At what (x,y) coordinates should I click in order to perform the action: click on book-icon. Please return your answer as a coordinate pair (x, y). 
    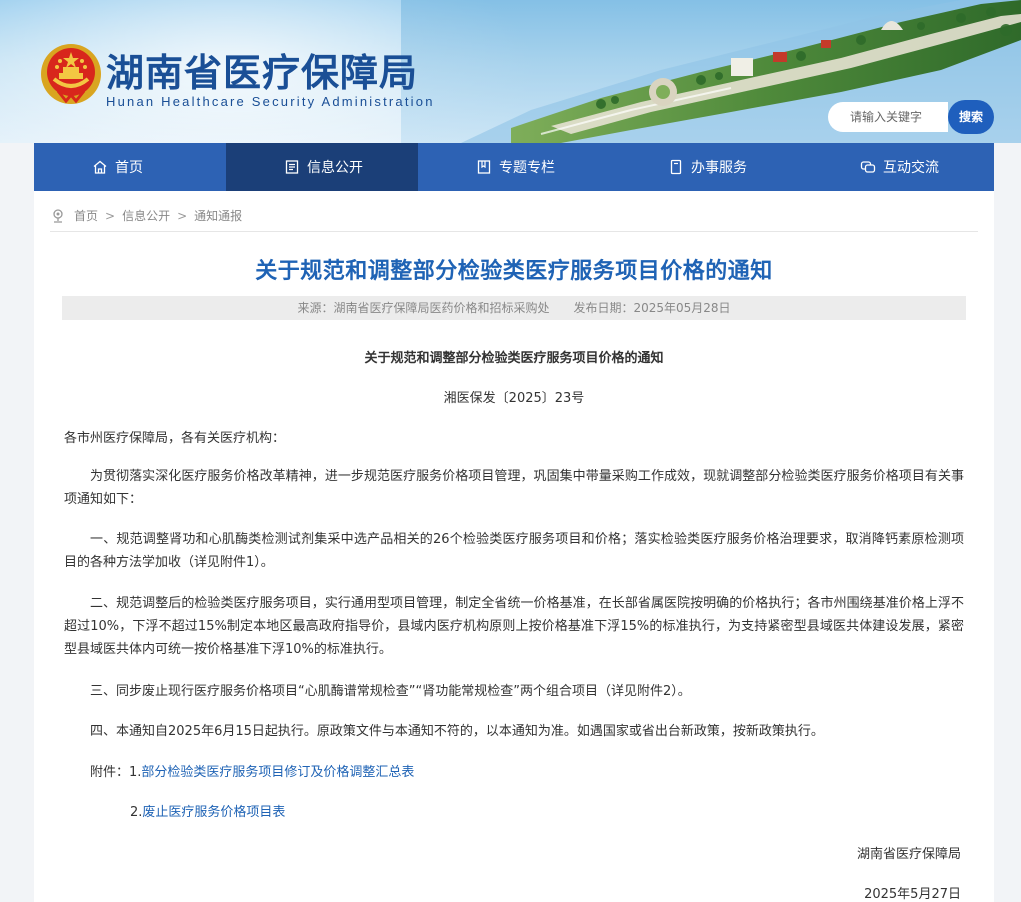
    Looking at the image, I should click on (484, 167).